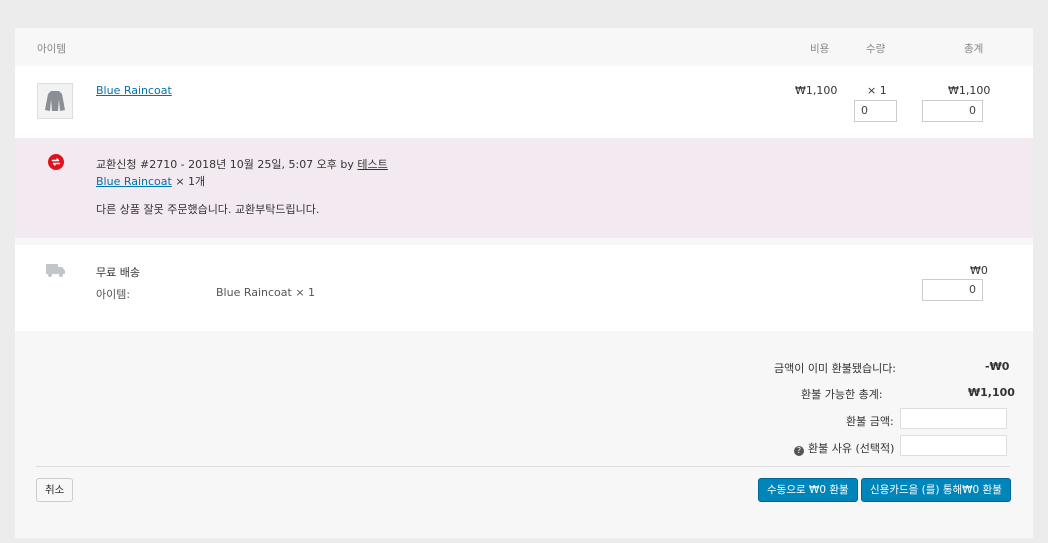 The height and width of the screenshot is (543, 1048). I want to click on refund-line-total-input: 0, so click(952, 111).